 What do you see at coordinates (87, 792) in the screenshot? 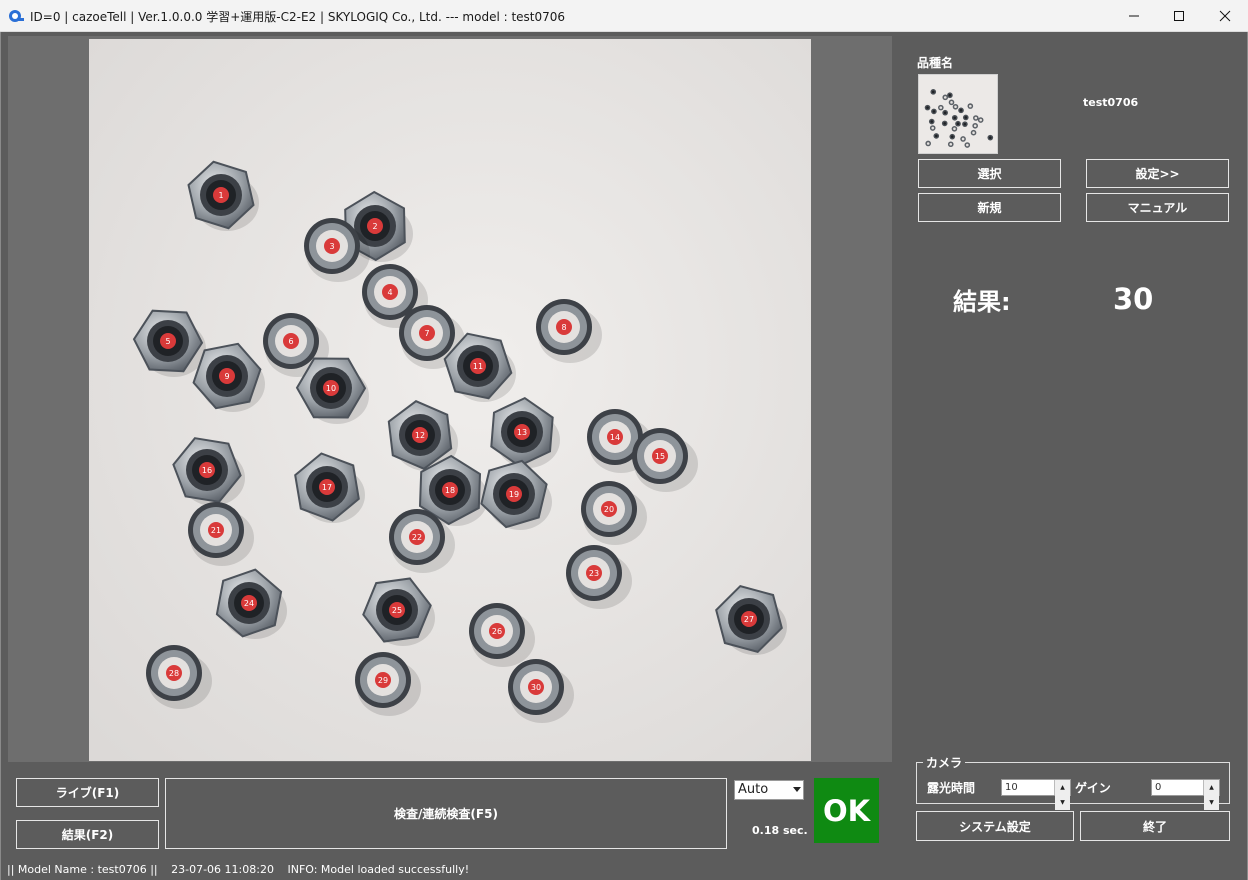
I see `live-button: ライブ(F1)` at bounding box center [87, 792].